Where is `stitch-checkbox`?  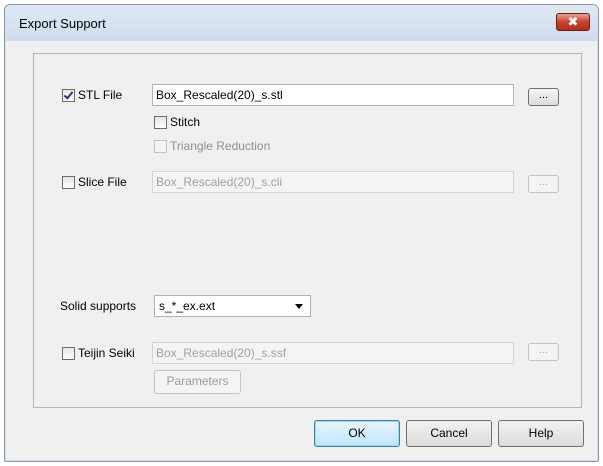 stitch-checkbox is located at coordinates (160, 122).